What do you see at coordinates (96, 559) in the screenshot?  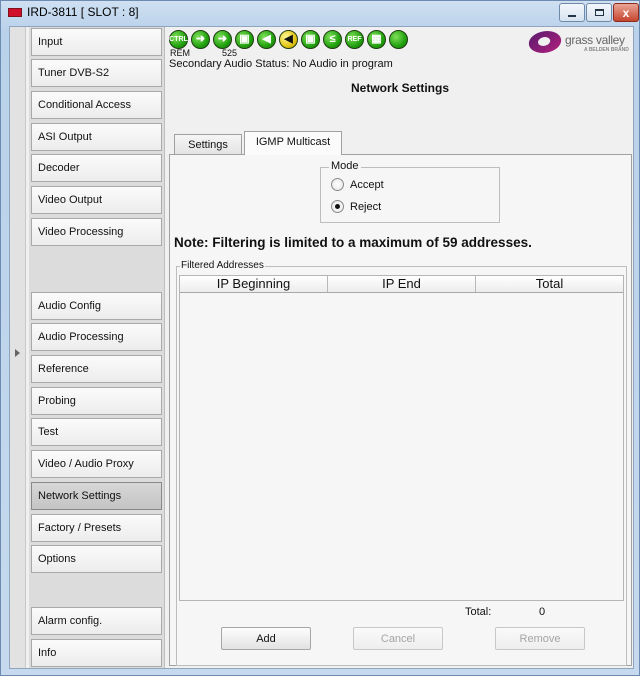 I see `nav-item-options: Options` at bounding box center [96, 559].